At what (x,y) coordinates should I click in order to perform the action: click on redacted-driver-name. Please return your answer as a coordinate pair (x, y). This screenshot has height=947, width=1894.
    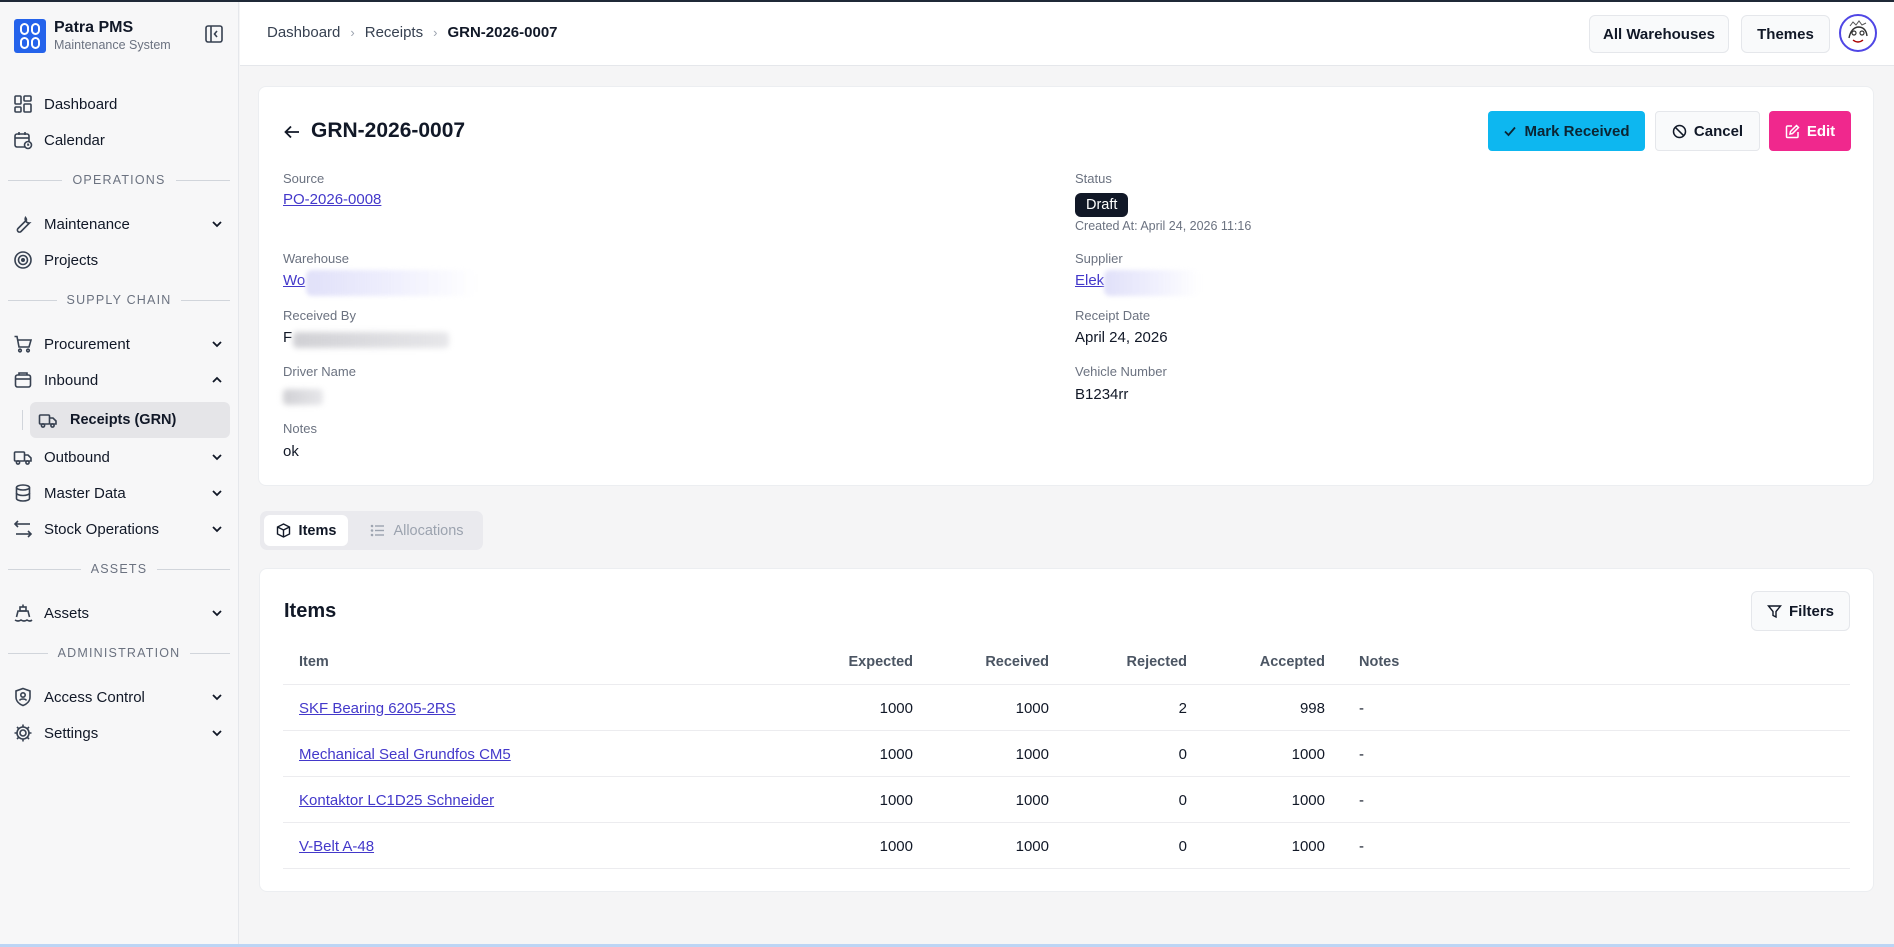
    Looking at the image, I should click on (303, 397).